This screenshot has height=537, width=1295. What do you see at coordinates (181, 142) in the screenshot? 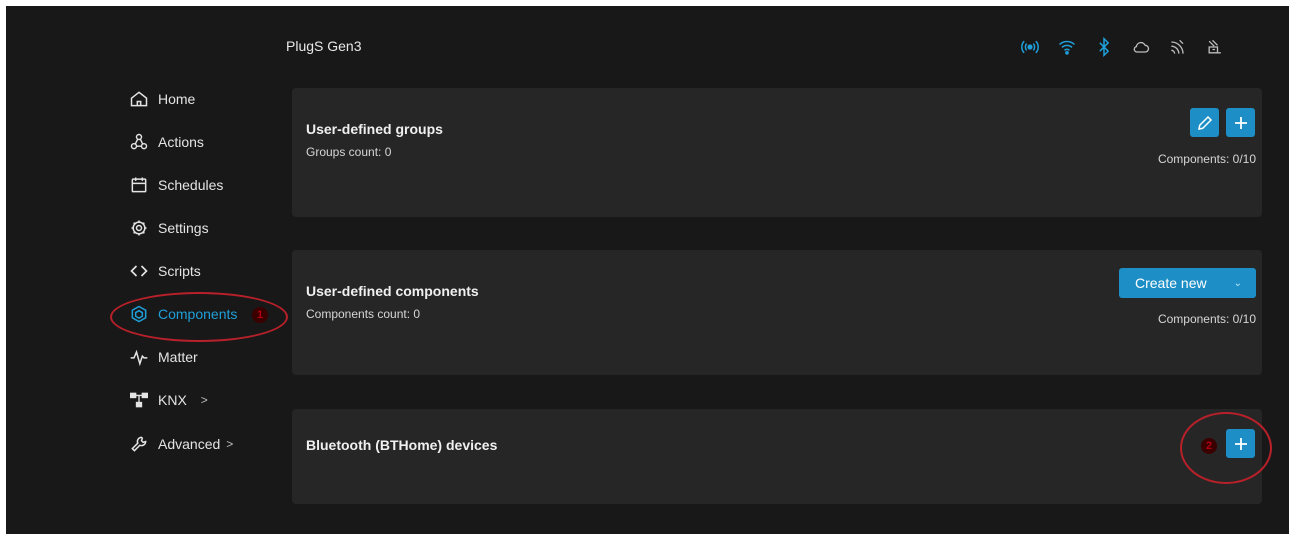
I see `sidebar-item-label: Actions` at bounding box center [181, 142].